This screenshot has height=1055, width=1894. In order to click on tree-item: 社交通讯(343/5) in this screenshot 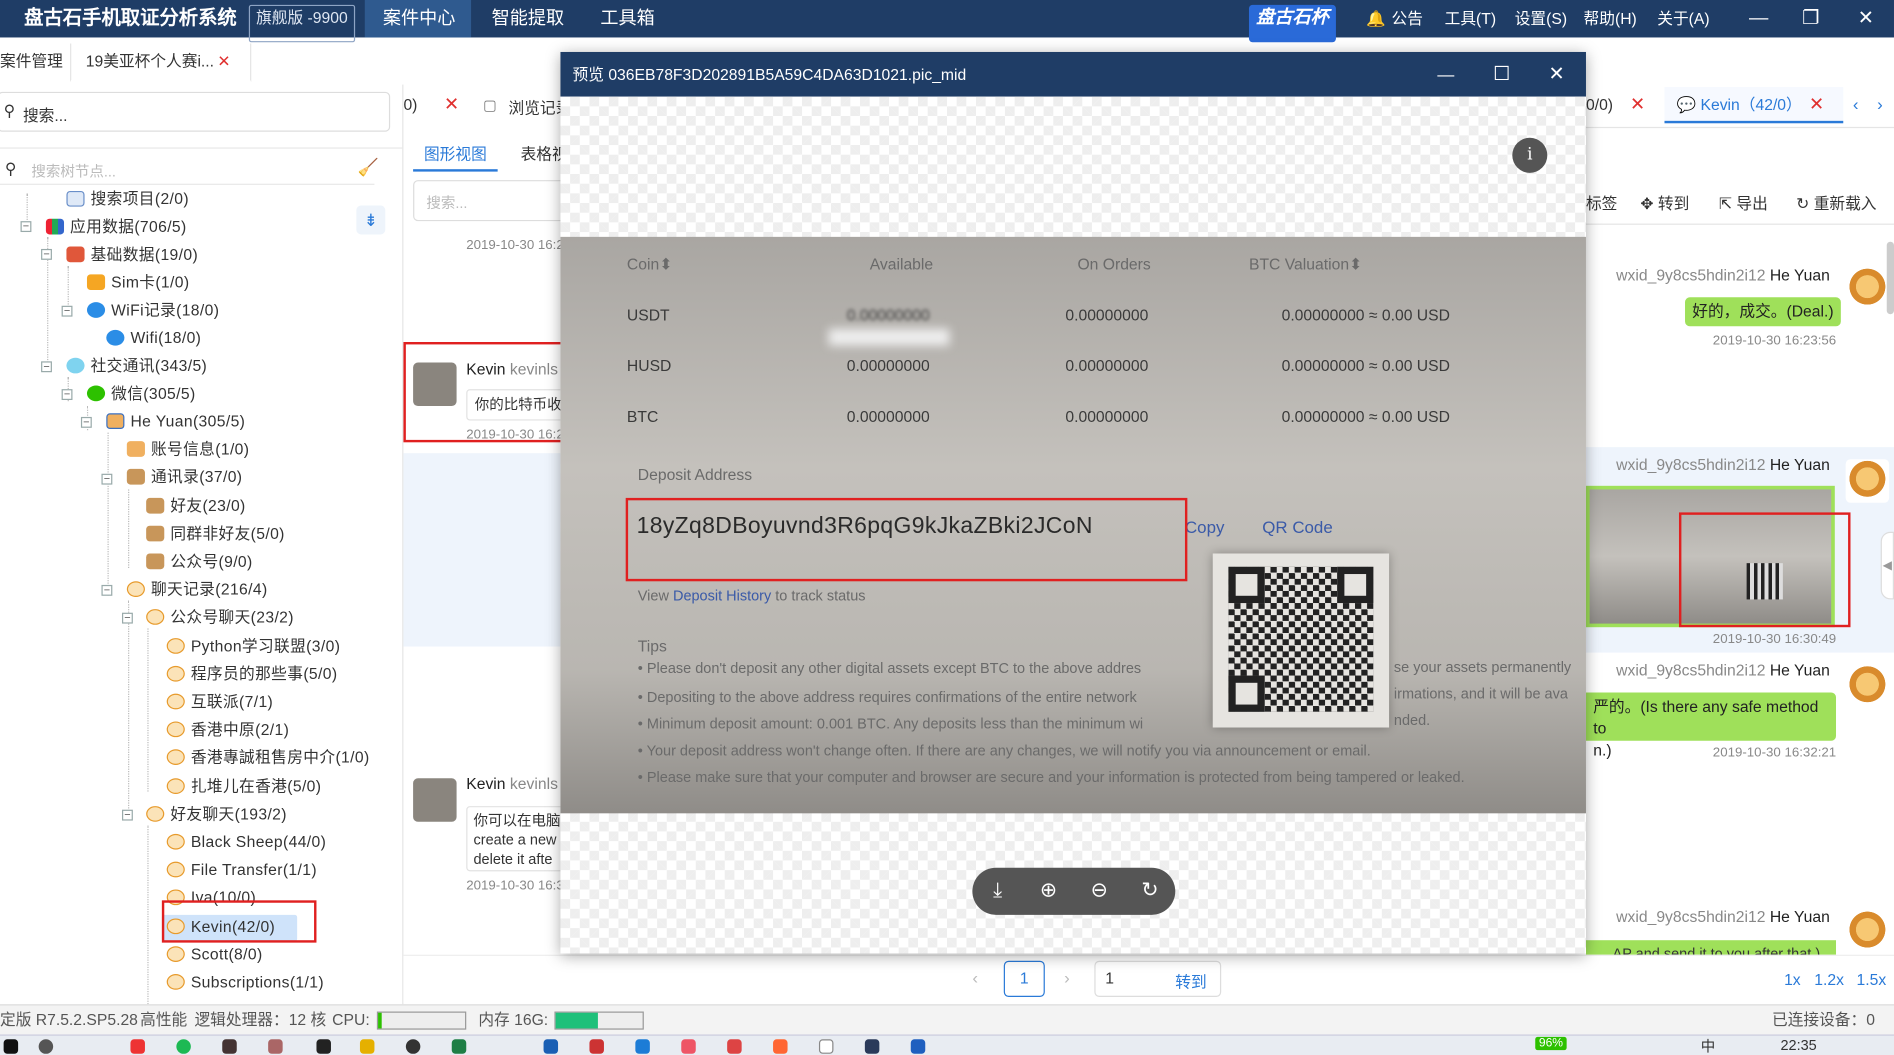, I will do `click(136, 366)`.